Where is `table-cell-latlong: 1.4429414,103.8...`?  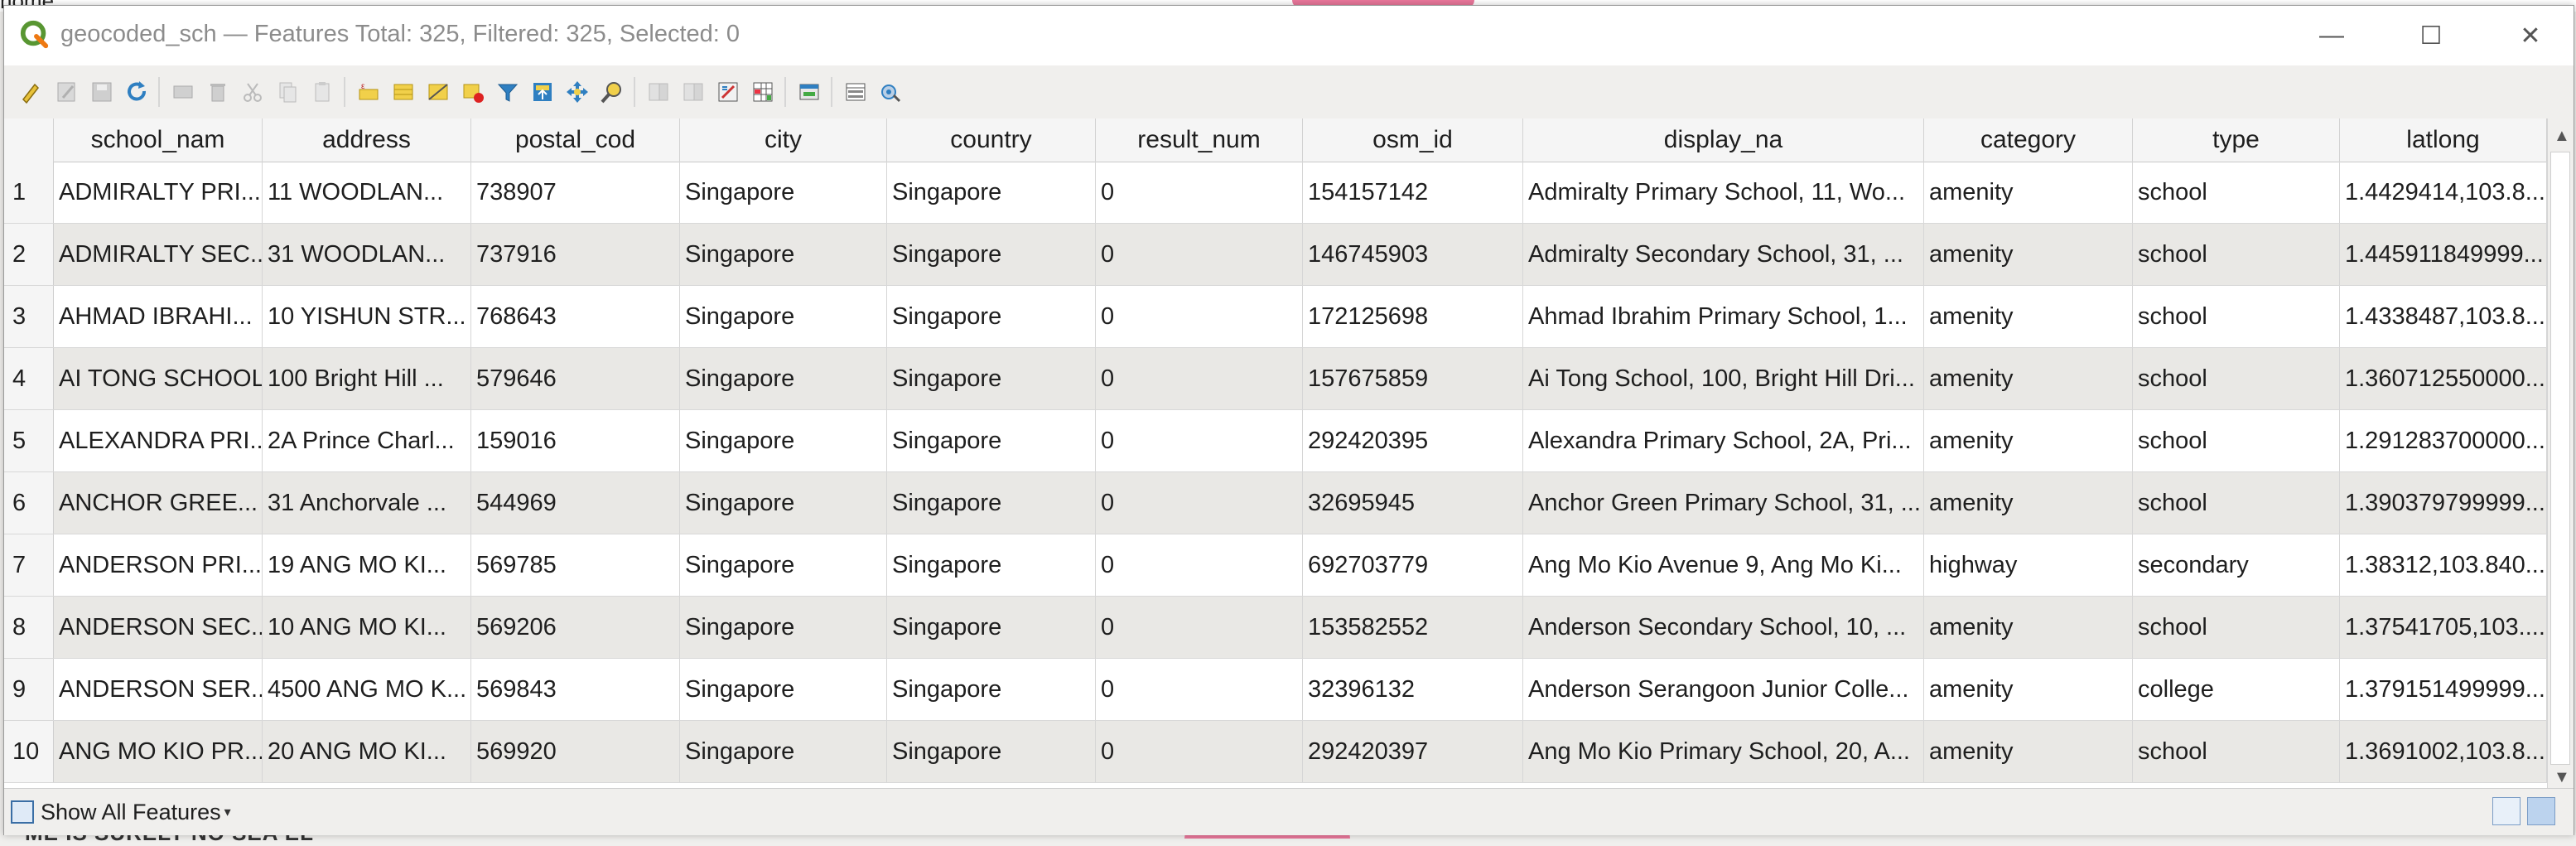 table-cell-latlong: 1.4429414,103.8... is located at coordinates (2444, 193).